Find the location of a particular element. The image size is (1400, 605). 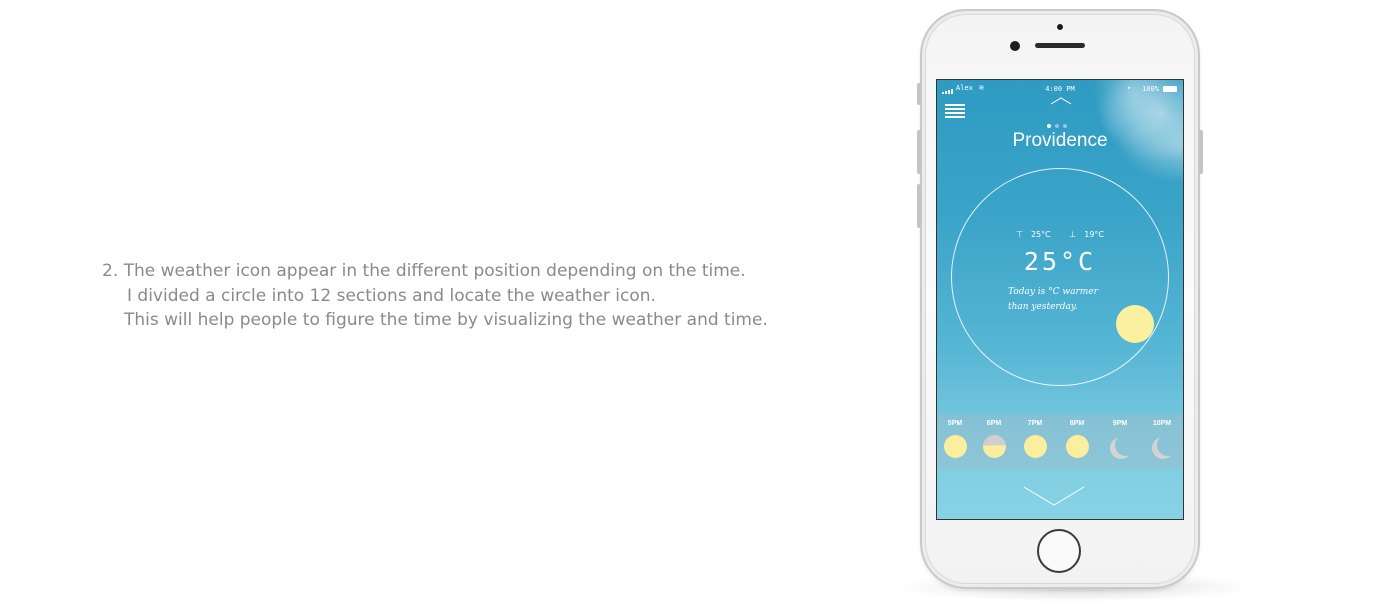

hour-label: 6PM is located at coordinates (994, 423).